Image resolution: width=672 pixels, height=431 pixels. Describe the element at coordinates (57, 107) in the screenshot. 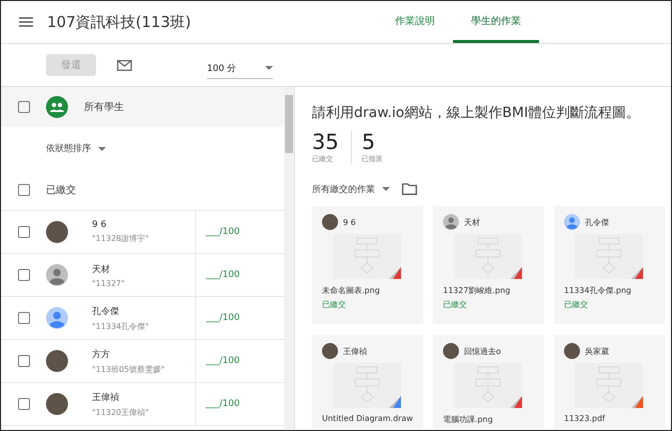

I see `group-icon` at that location.